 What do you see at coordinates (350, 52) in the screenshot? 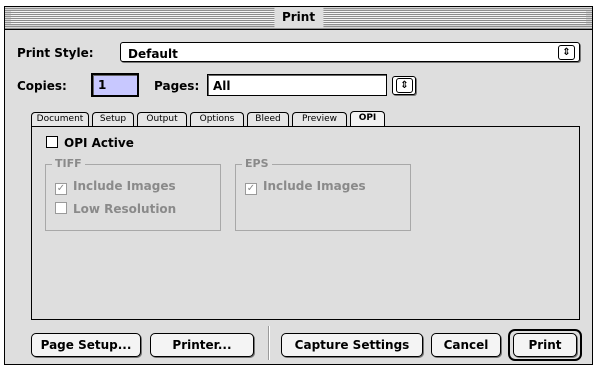
I see `print-style-popup: Default ⇕` at bounding box center [350, 52].